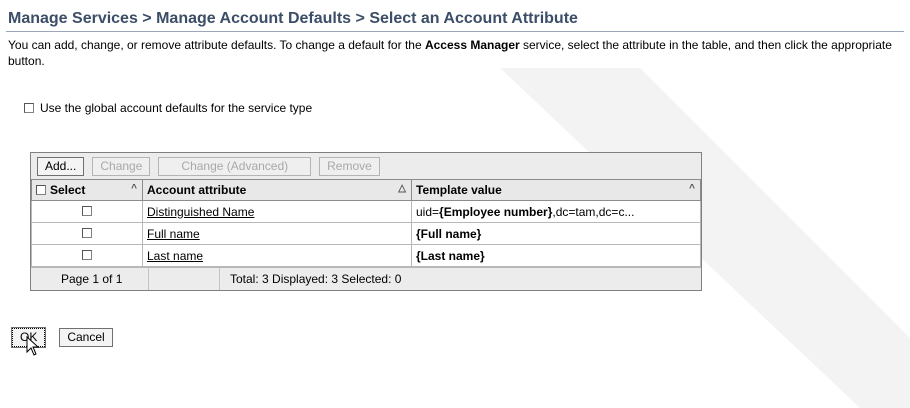 The image size is (910, 408). What do you see at coordinates (86, 337) in the screenshot?
I see `cancel-button: Cancel` at bounding box center [86, 337].